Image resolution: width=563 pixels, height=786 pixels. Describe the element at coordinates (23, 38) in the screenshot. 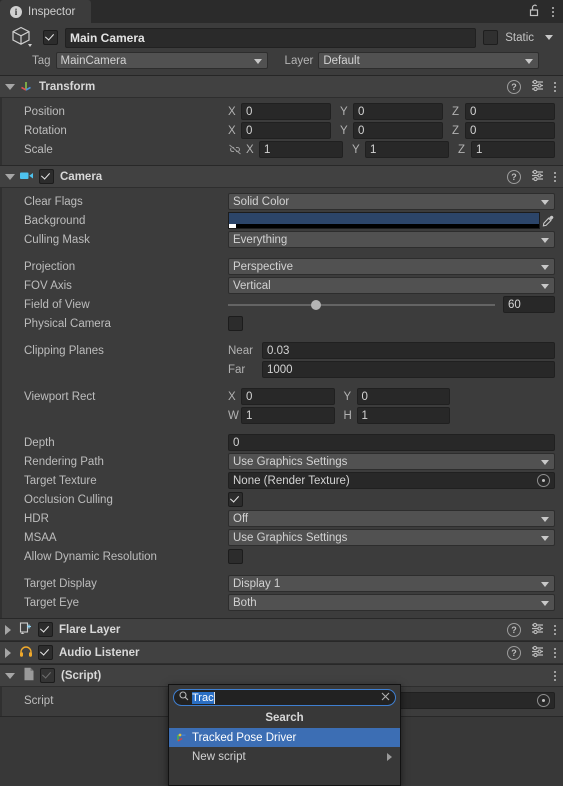

I see `cube-icon` at that location.